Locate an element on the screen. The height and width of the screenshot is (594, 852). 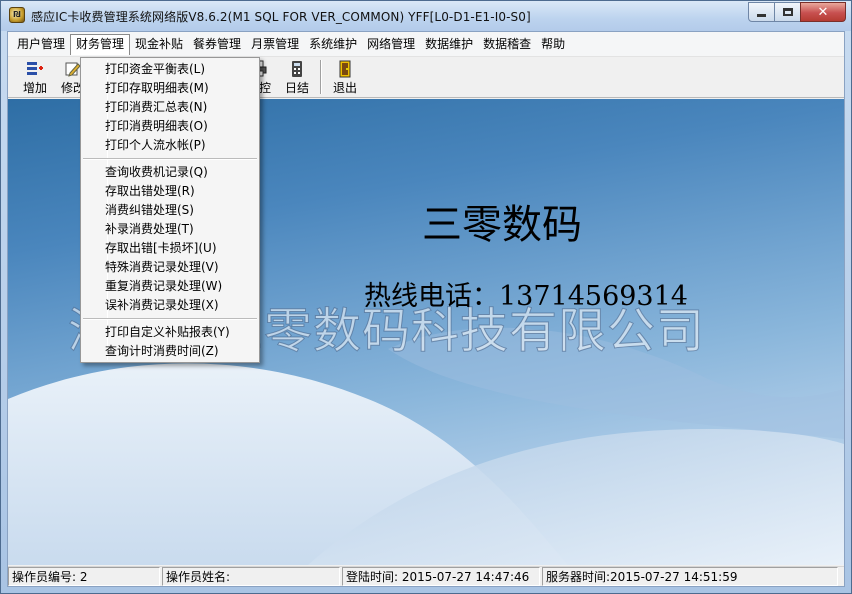
menu-query-terminal-records: 查询收费机记录(Q) is located at coordinates (180, 172).